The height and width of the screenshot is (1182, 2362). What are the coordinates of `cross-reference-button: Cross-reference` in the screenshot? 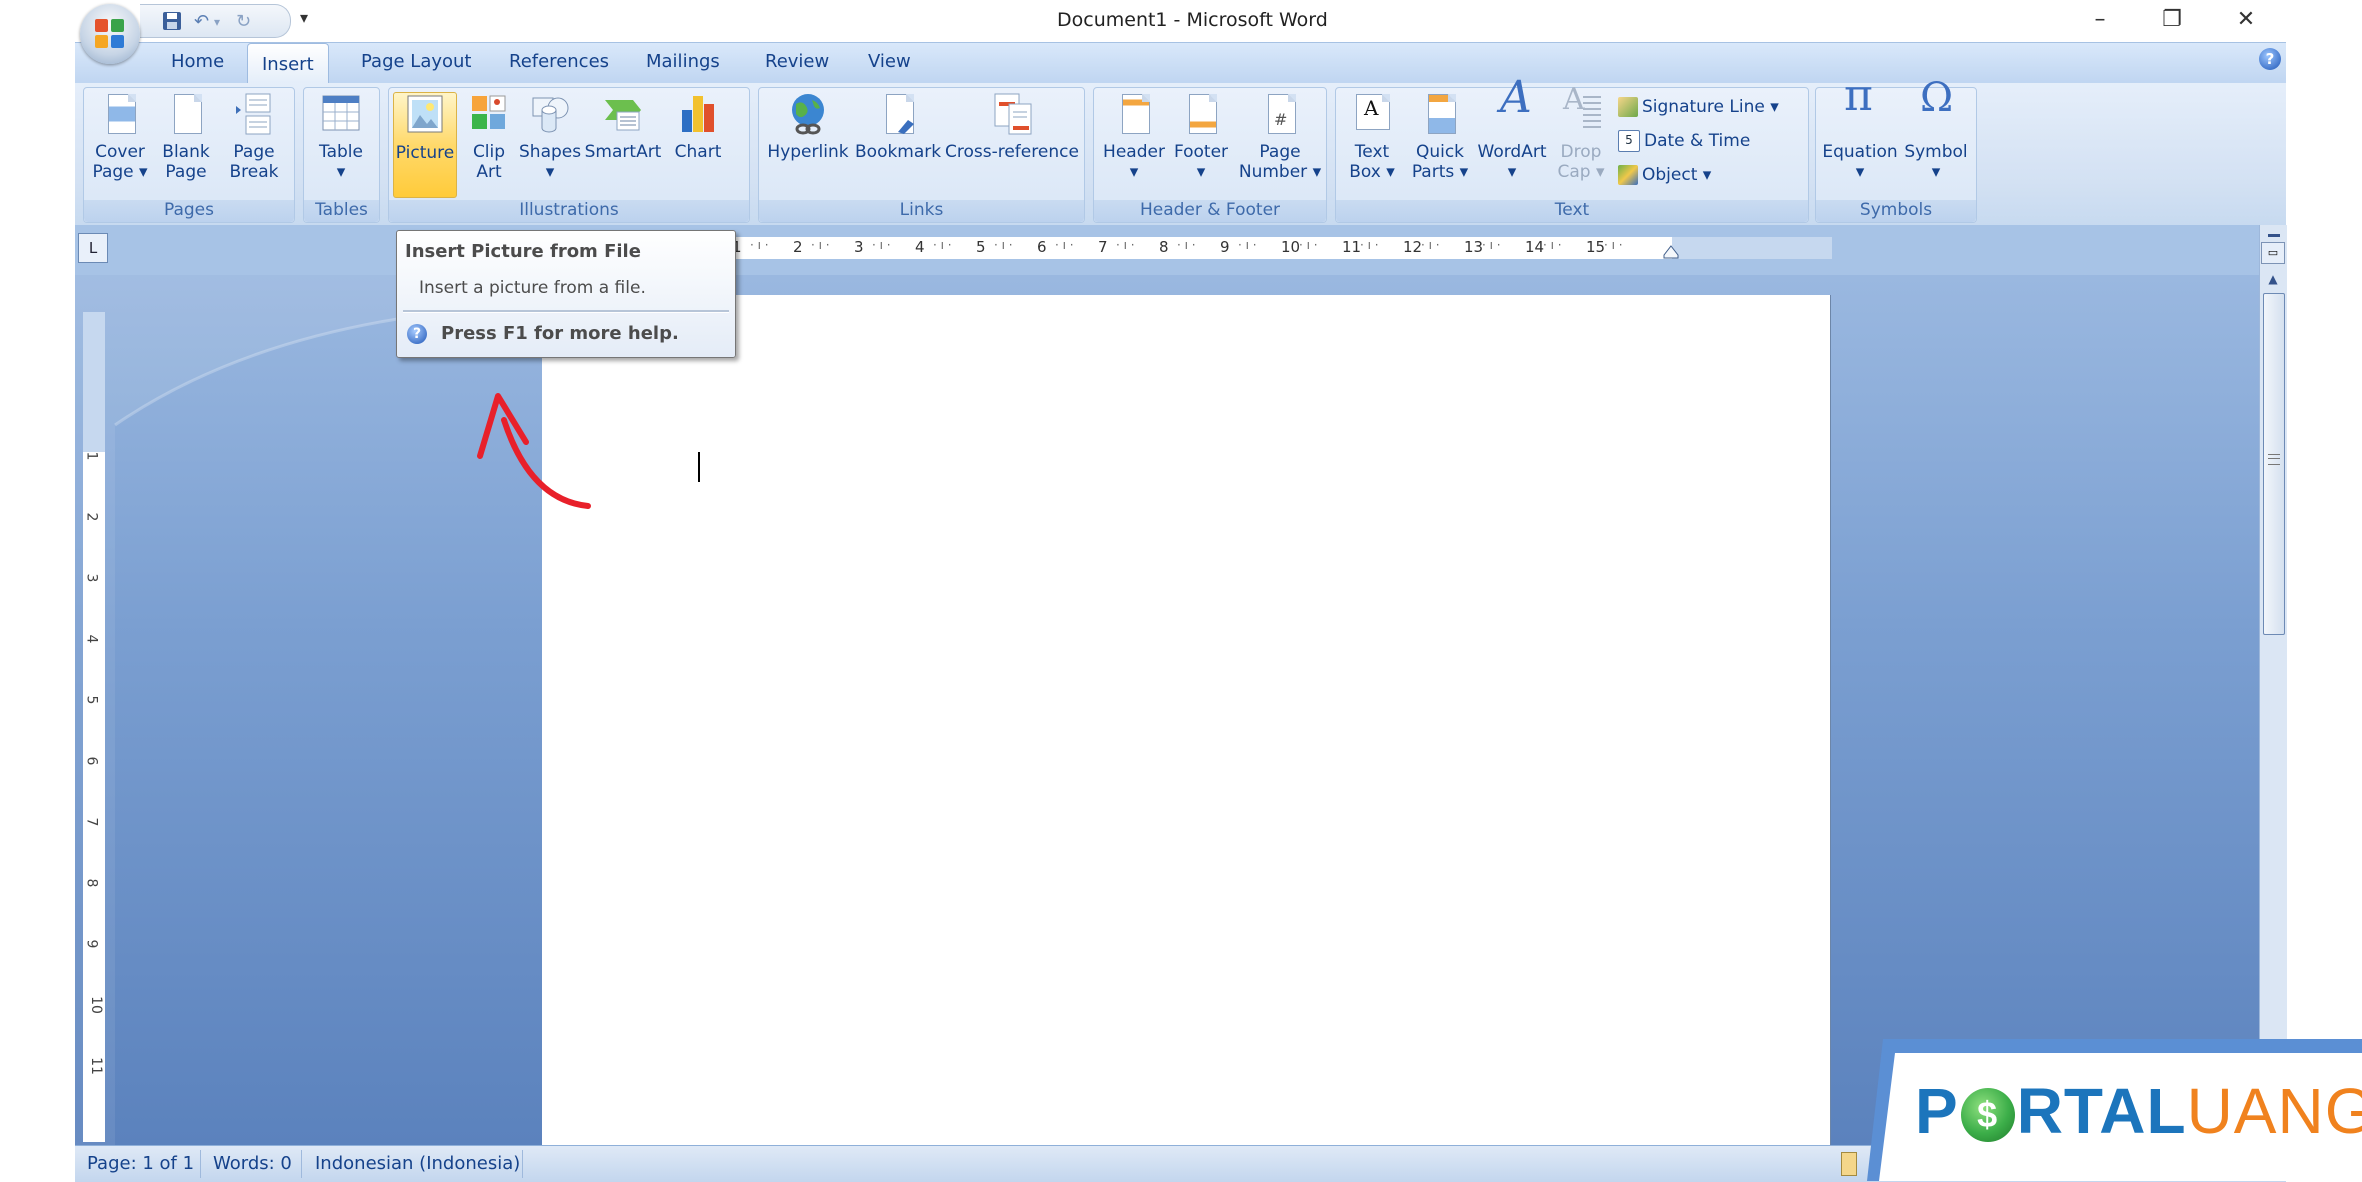 It's located at (1012, 142).